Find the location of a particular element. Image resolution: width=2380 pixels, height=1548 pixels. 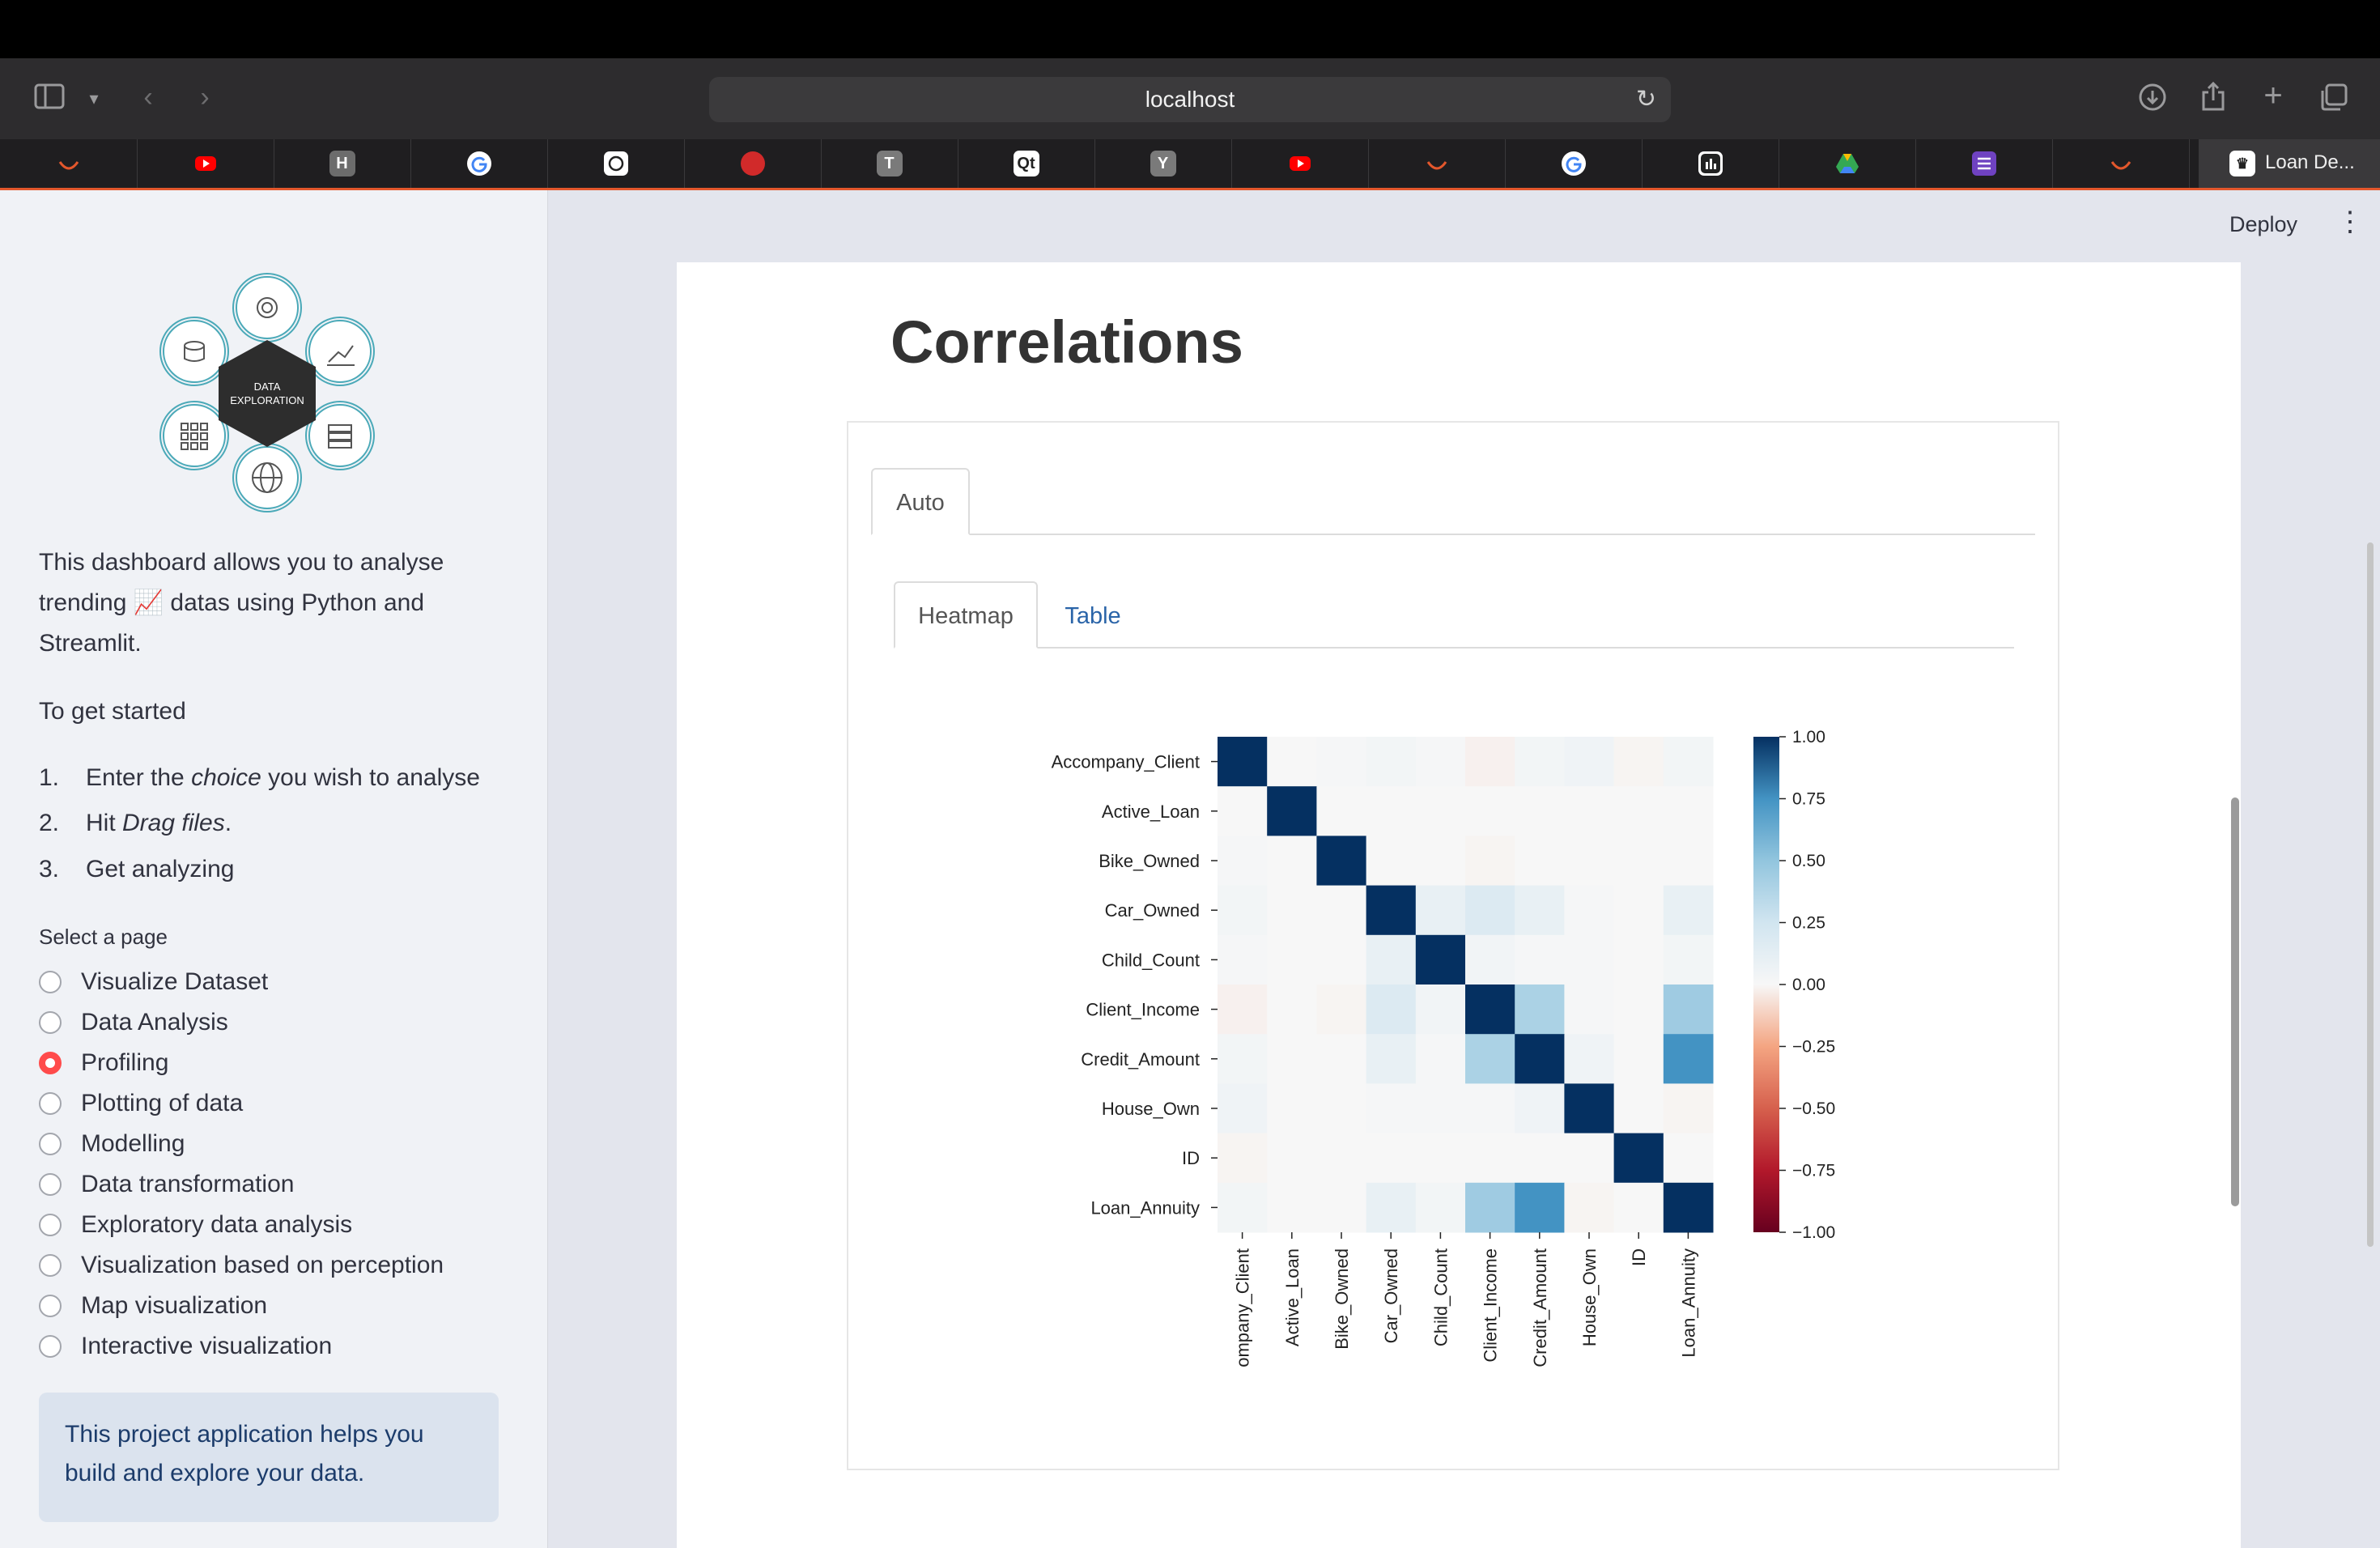

browser-tab: Qt is located at coordinates (1026, 164).